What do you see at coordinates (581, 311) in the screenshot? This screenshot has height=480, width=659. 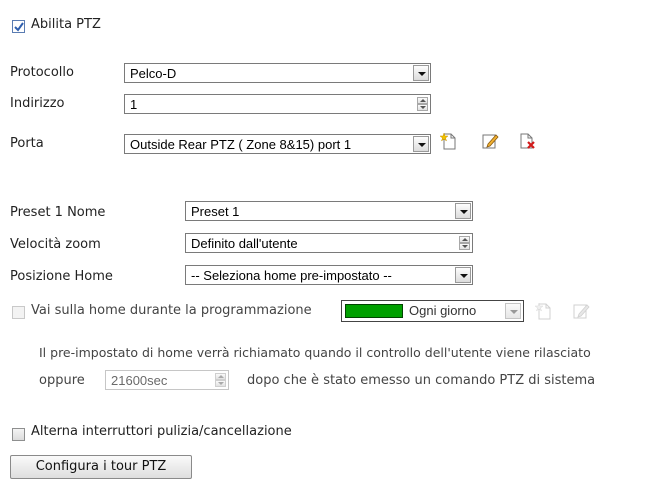 I see `edit-schedule-icon` at bounding box center [581, 311].